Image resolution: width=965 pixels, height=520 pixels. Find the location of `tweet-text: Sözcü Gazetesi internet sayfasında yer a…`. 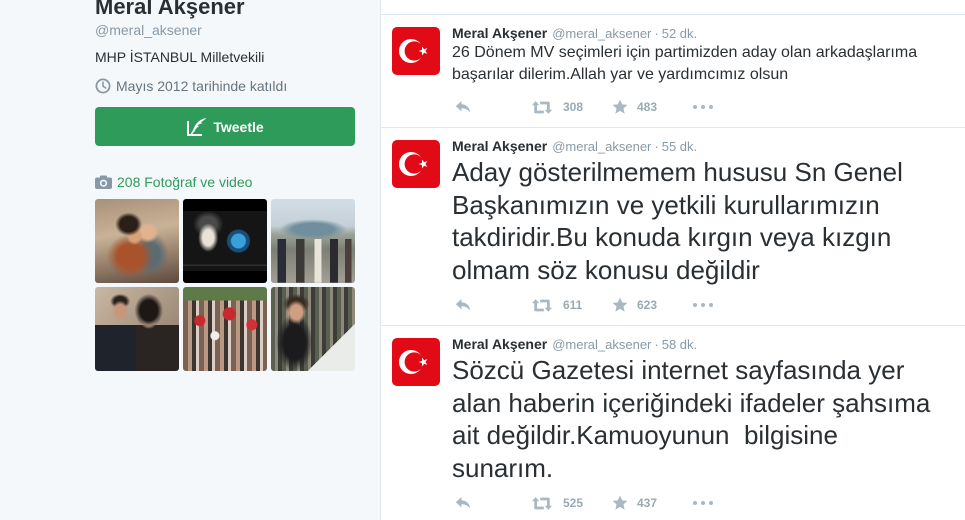

tweet-text: Sözcü Gazetesi internet sayfasında yer a… is located at coordinates (702, 419).